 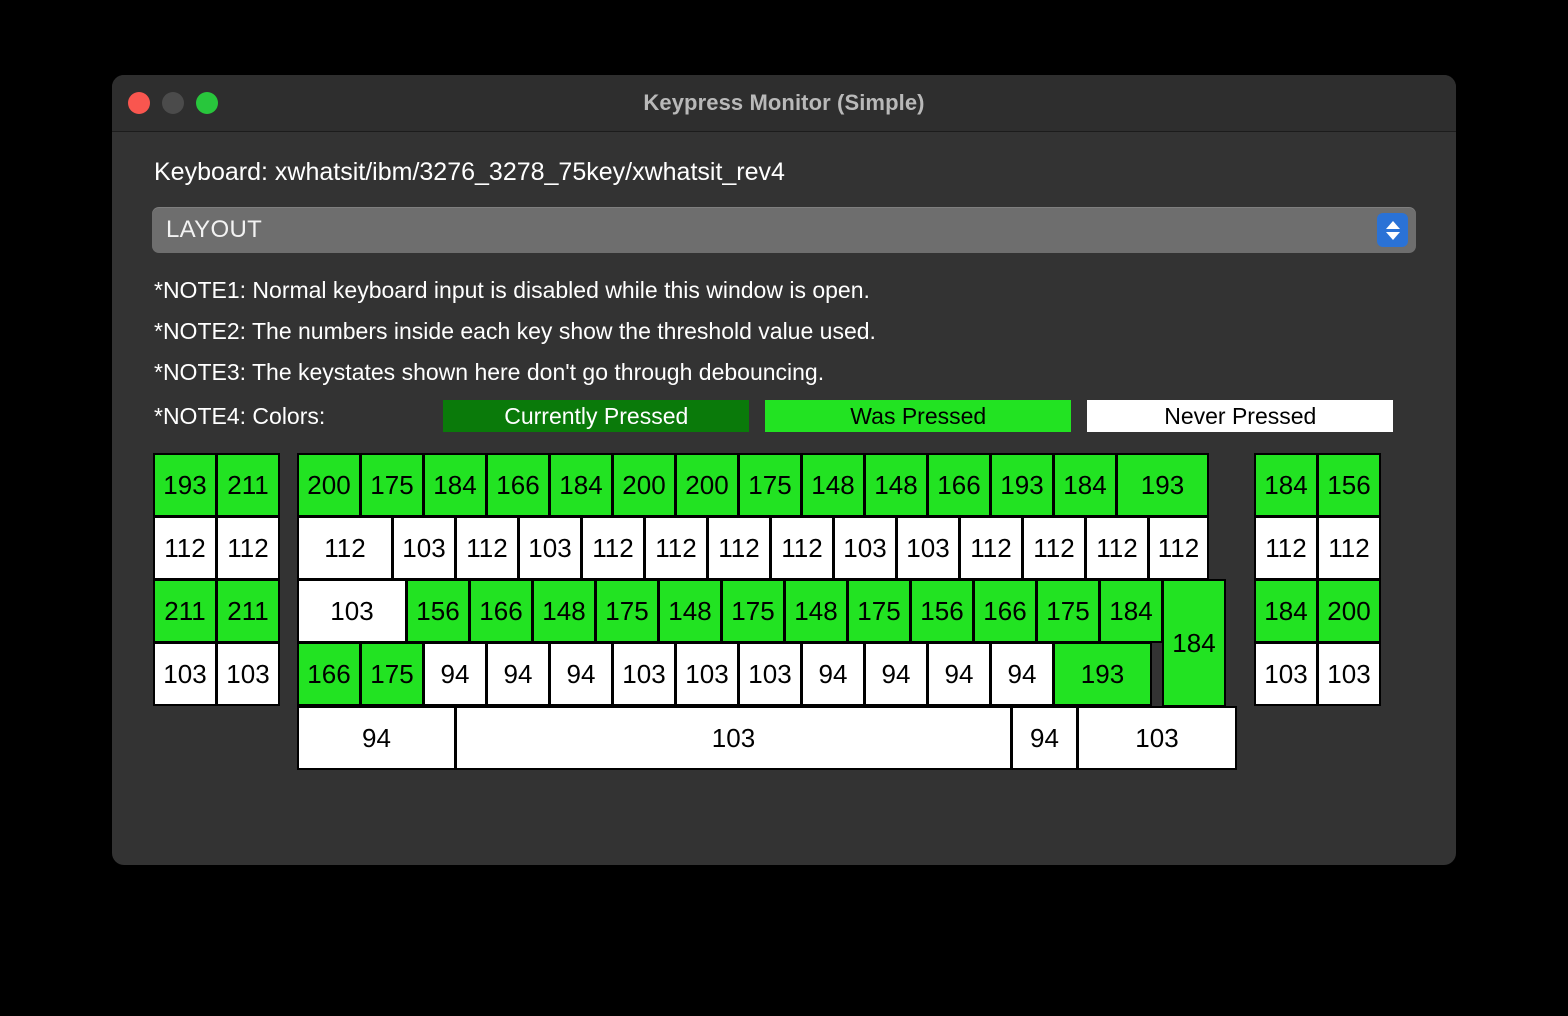 I want to click on minimize-window-button, so click(x=173, y=103).